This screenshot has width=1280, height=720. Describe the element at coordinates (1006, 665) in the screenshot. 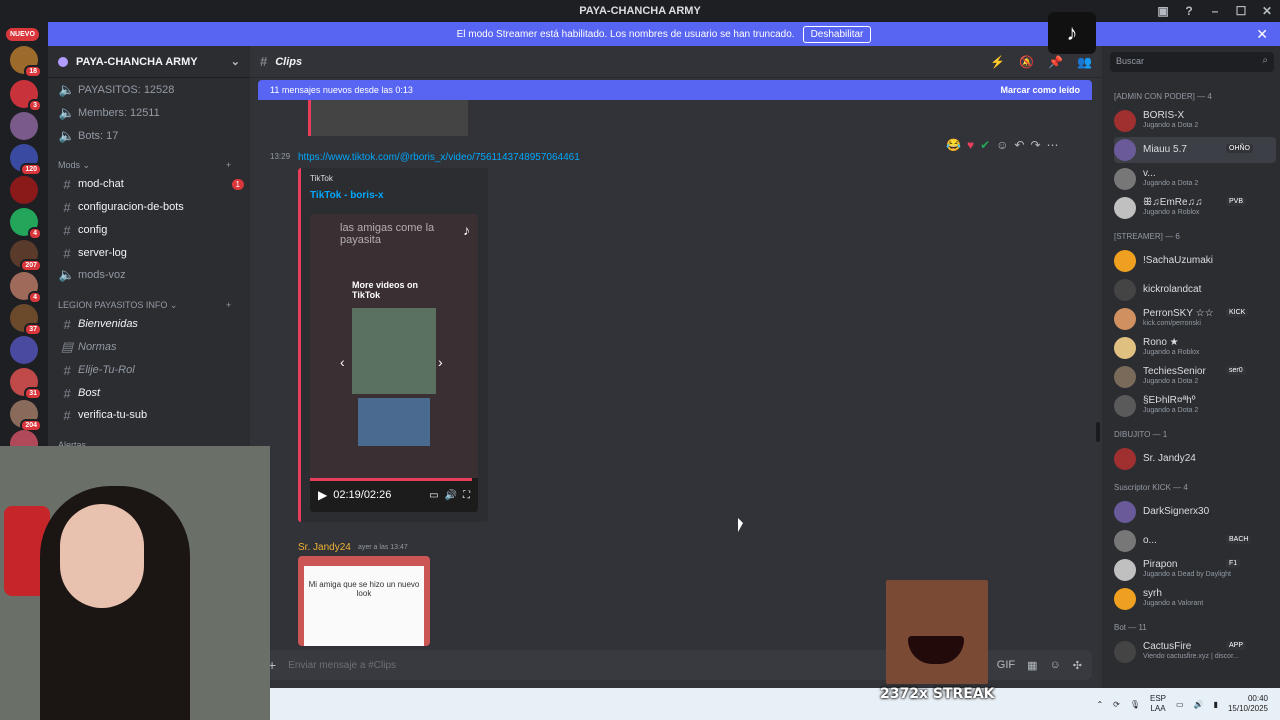

I see `gif-icon: GIF` at that location.